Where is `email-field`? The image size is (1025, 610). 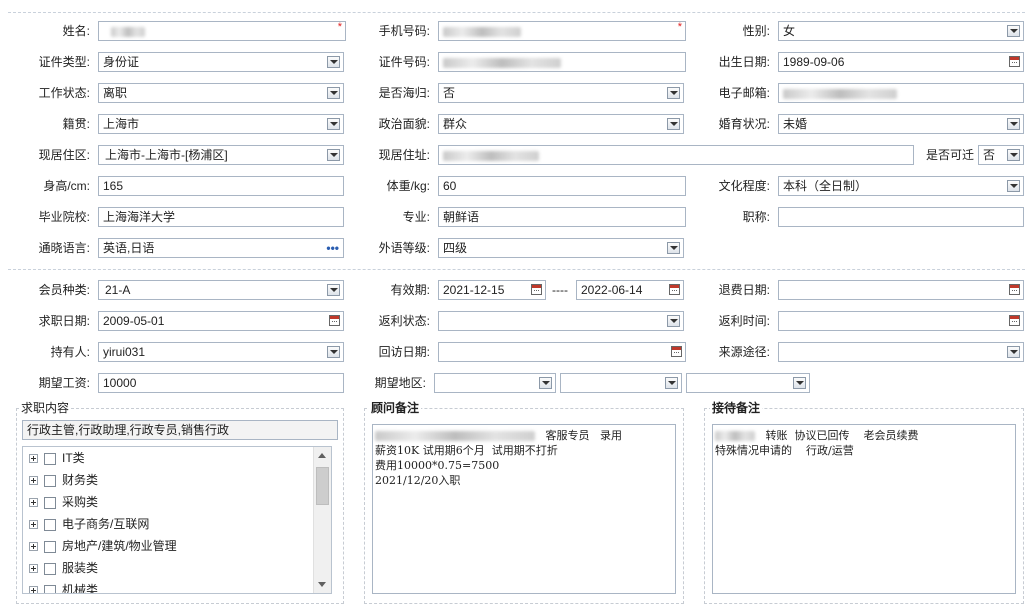 email-field is located at coordinates (901, 93).